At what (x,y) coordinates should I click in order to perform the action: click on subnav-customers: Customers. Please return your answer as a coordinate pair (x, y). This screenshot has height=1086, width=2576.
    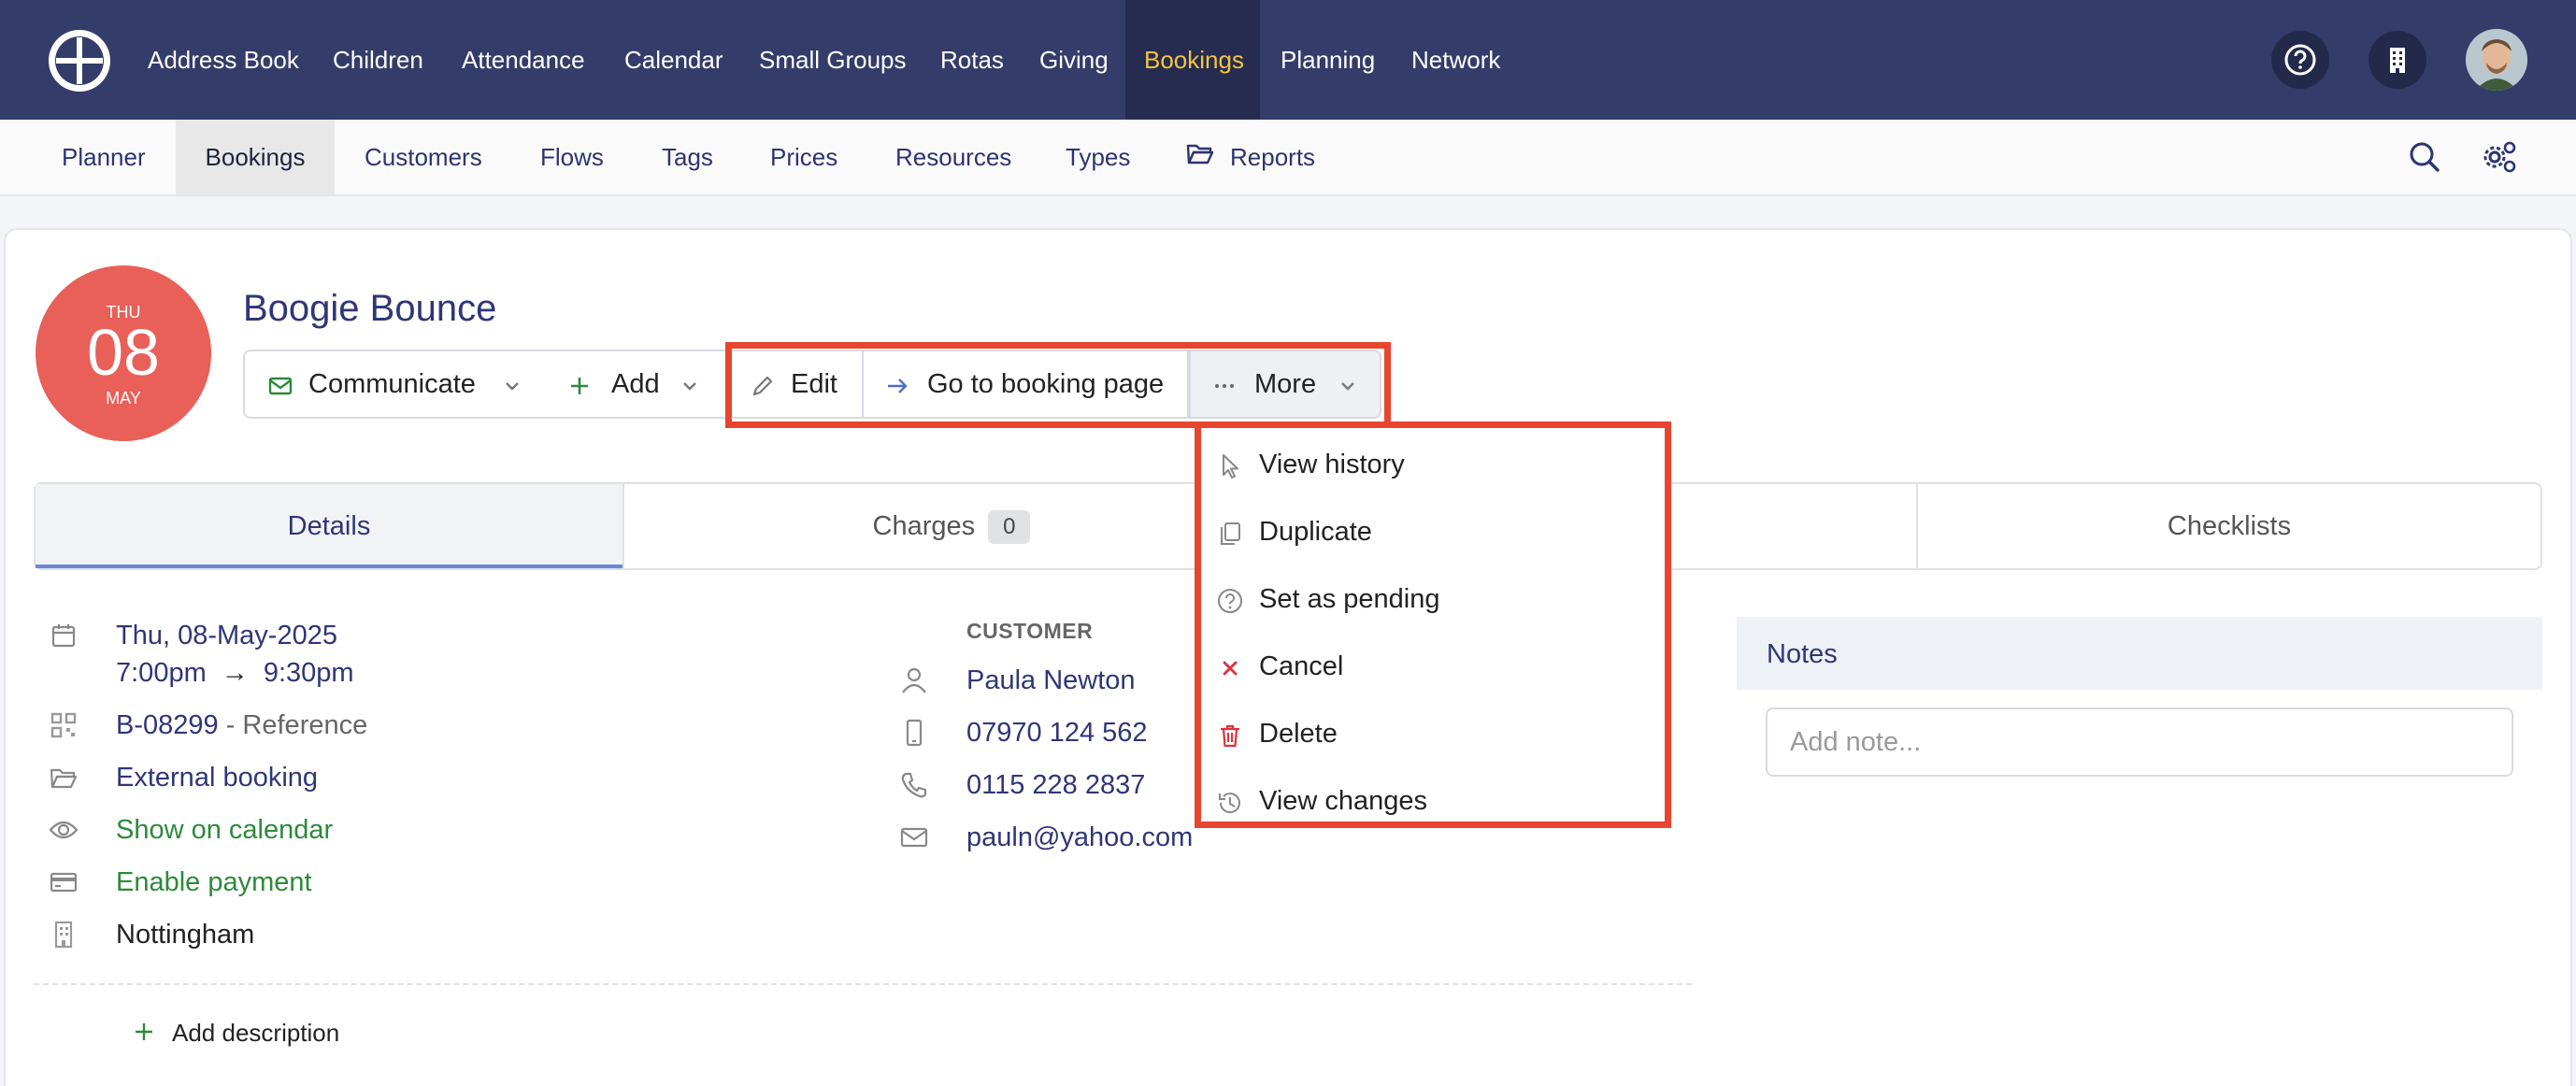
    Looking at the image, I should click on (423, 157).